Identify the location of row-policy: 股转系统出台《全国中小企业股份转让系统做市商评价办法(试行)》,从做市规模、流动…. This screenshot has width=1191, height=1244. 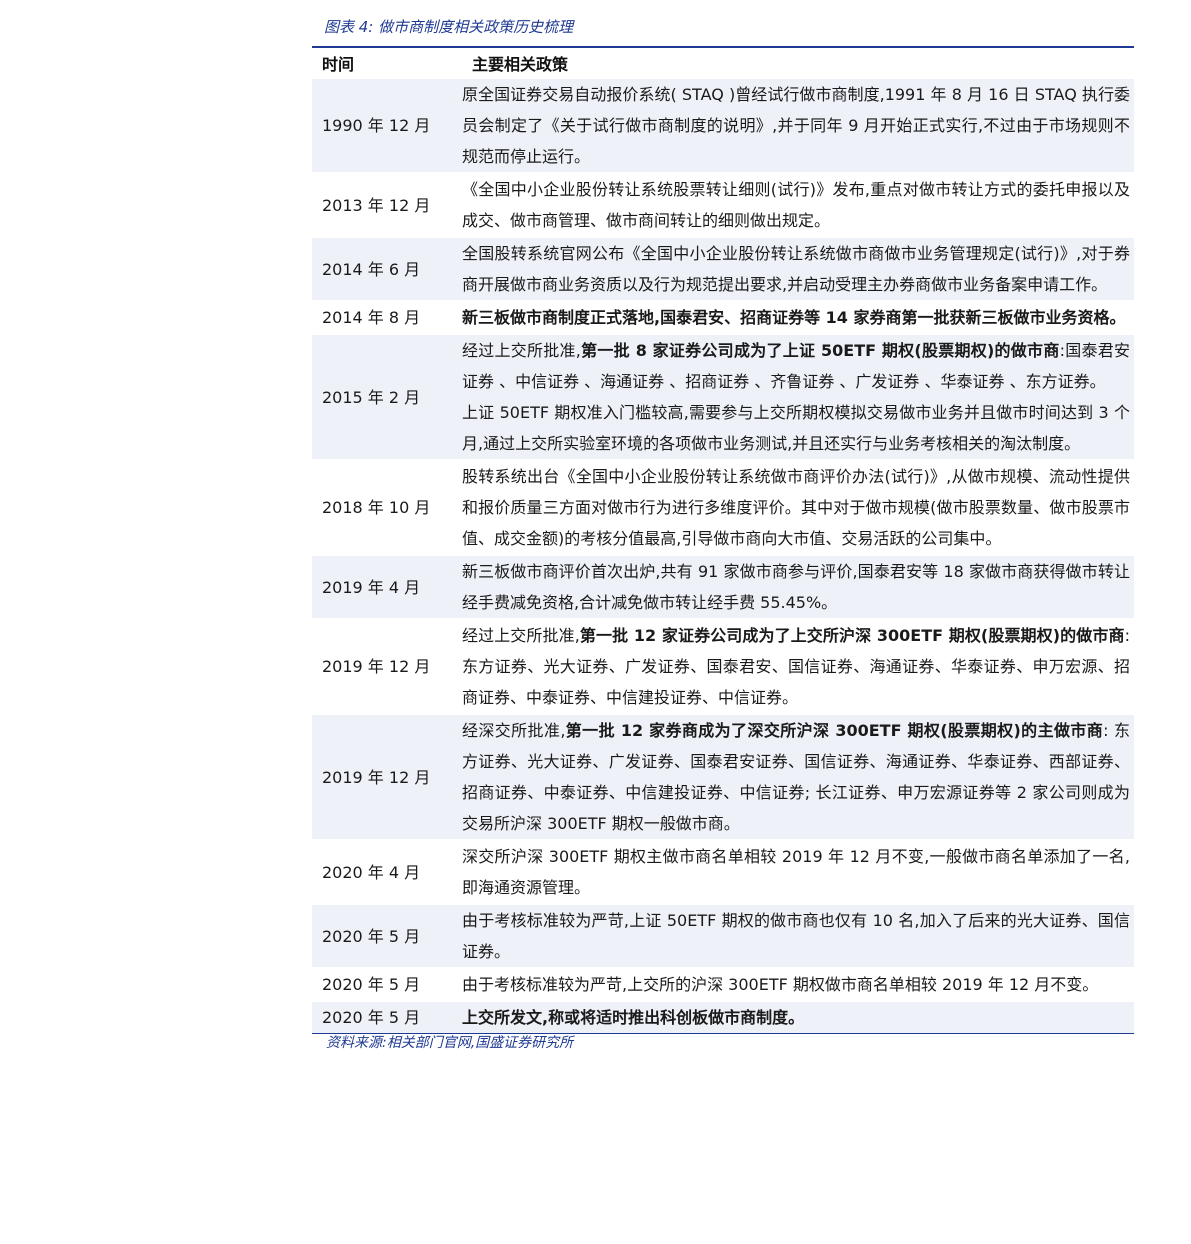
(798, 507).